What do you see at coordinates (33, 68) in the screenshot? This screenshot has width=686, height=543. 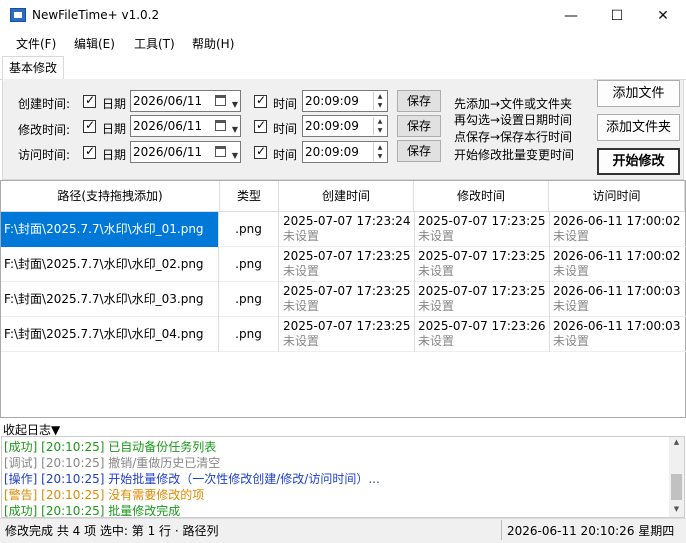 I see `tab-basic-edit: 基本修改` at bounding box center [33, 68].